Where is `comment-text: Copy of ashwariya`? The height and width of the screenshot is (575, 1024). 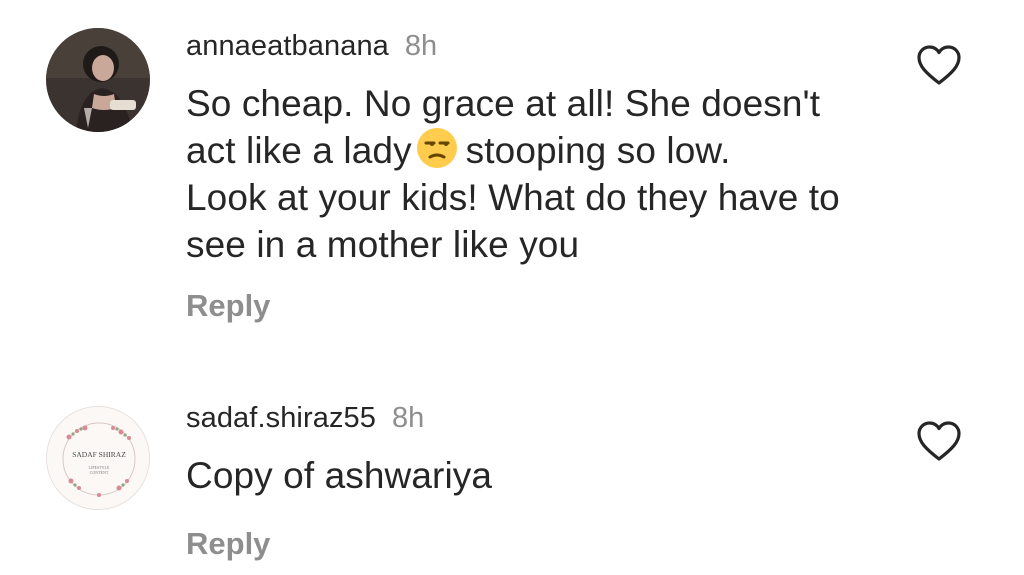 comment-text: Copy of ashwariya is located at coordinates (339, 475).